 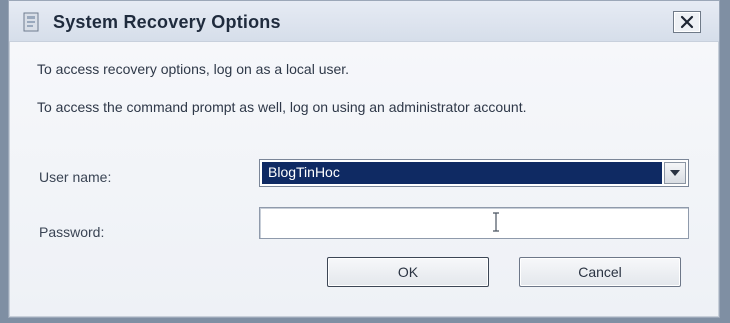 I want to click on recovery-app-icon, so click(x=32, y=22).